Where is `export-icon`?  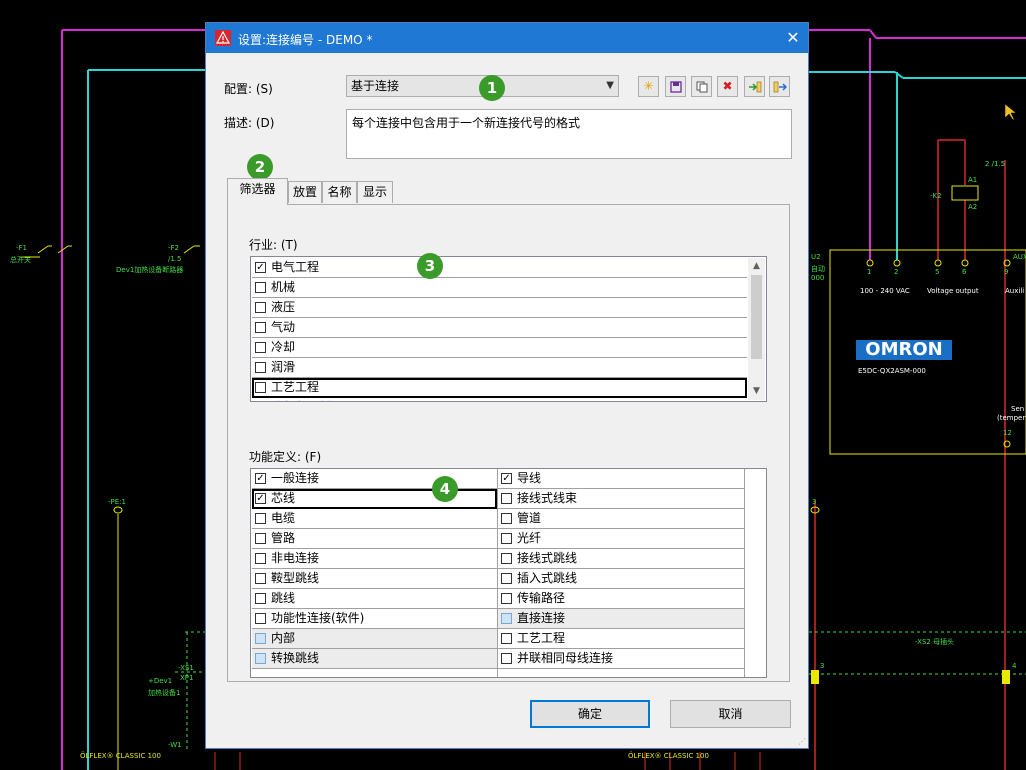 export-icon is located at coordinates (780, 87).